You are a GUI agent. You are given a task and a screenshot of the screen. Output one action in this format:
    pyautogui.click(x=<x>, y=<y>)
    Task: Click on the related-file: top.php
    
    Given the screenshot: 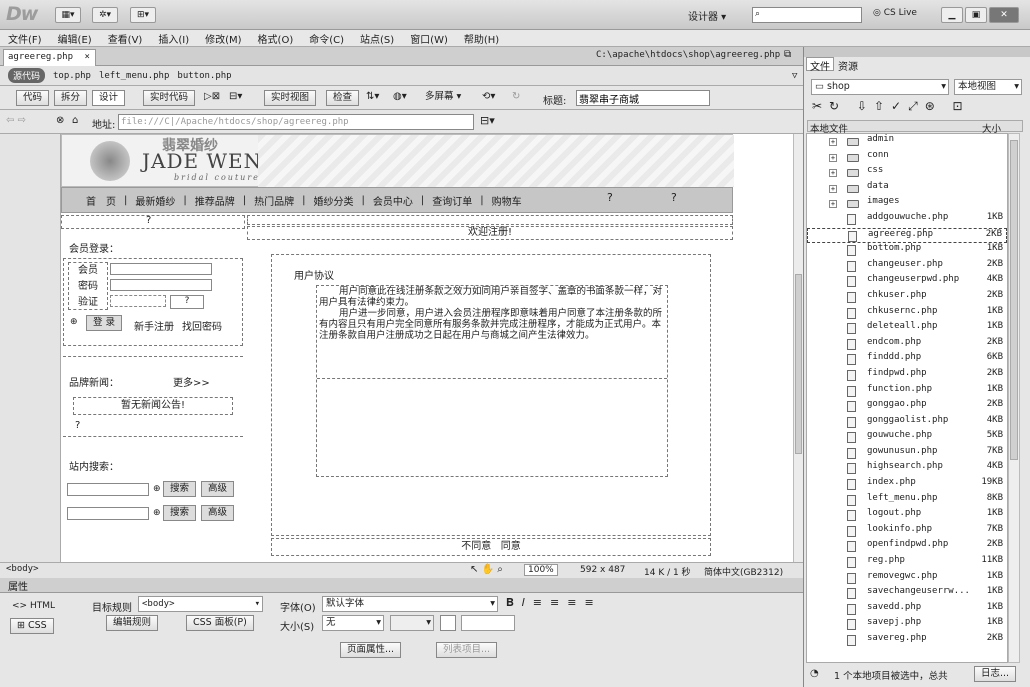 What is the action you would take?
    pyautogui.click(x=72, y=76)
    